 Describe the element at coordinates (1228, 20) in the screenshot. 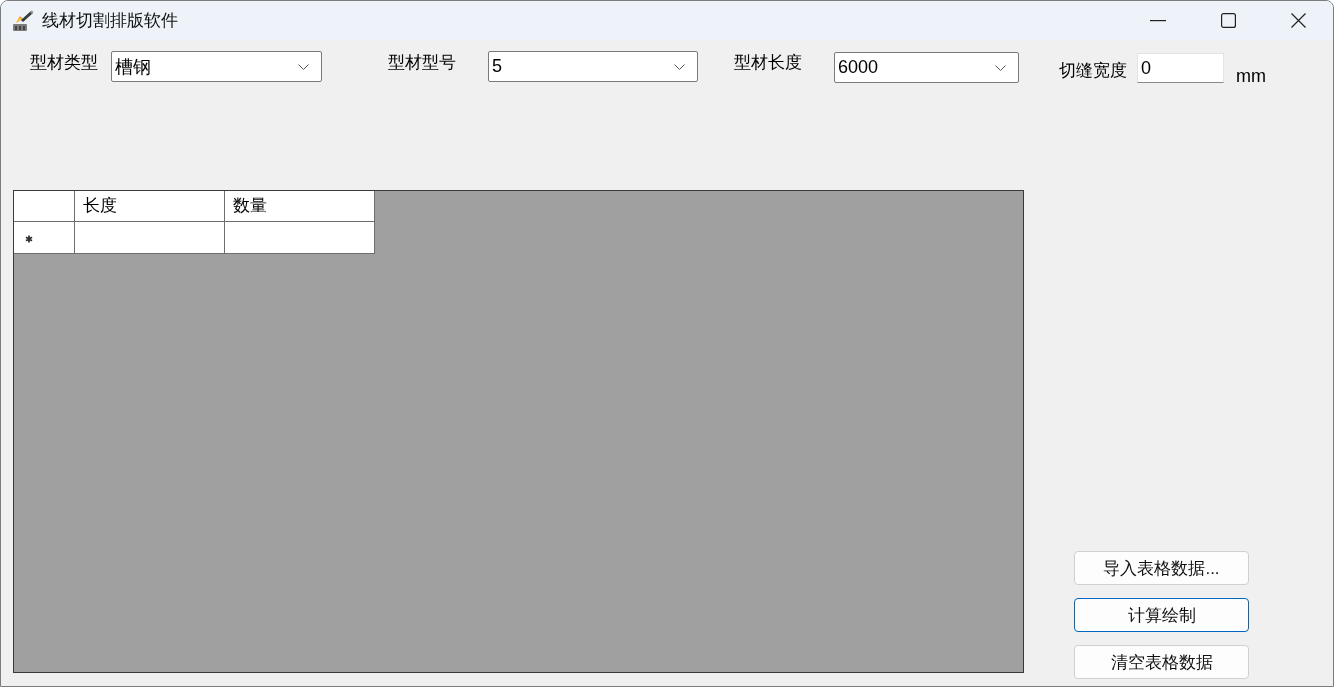

I see `maximize-icon` at that location.